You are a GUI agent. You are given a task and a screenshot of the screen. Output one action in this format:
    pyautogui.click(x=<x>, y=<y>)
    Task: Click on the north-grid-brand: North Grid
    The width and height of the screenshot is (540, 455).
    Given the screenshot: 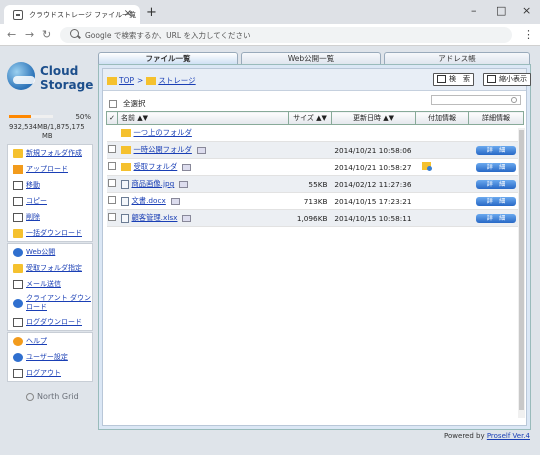 What is the action you would take?
    pyautogui.click(x=52, y=396)
    